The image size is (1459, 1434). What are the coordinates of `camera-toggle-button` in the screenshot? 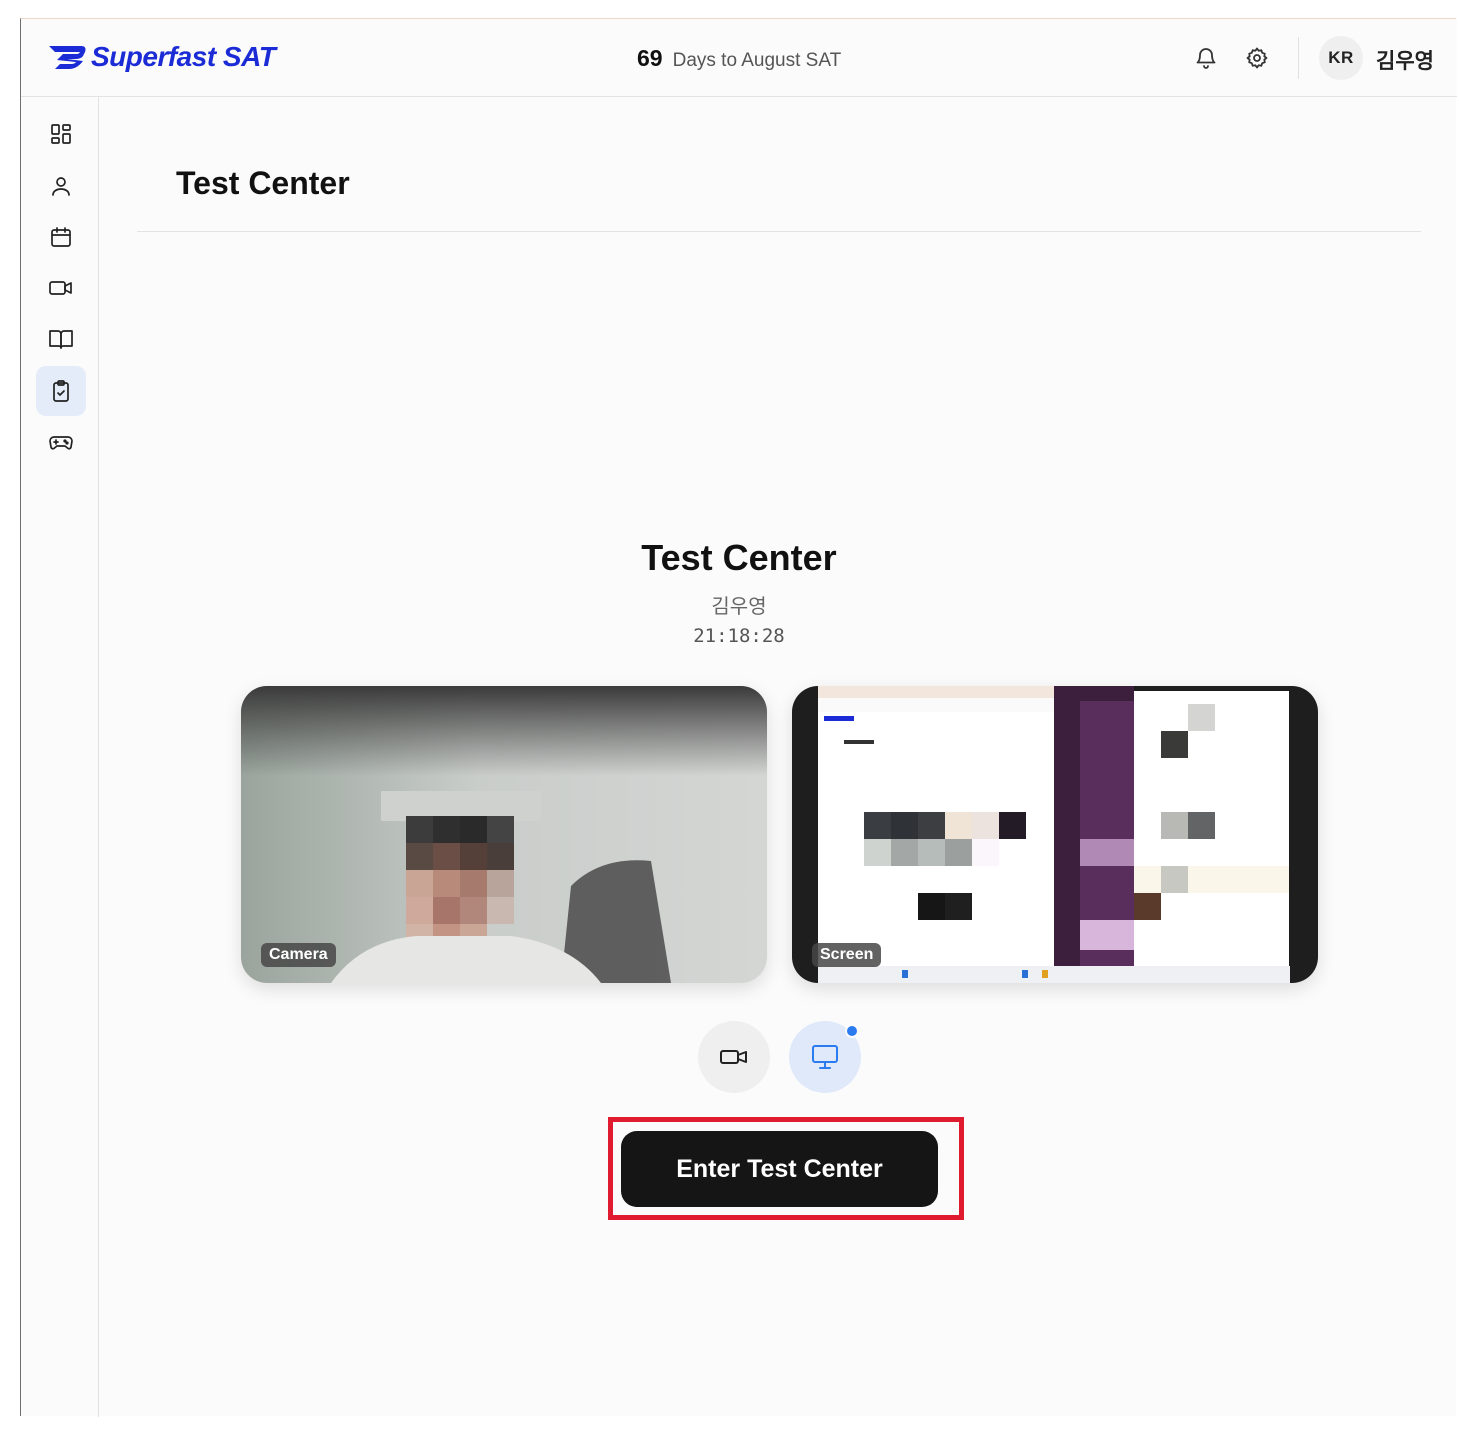 It's located at (734, 1057).